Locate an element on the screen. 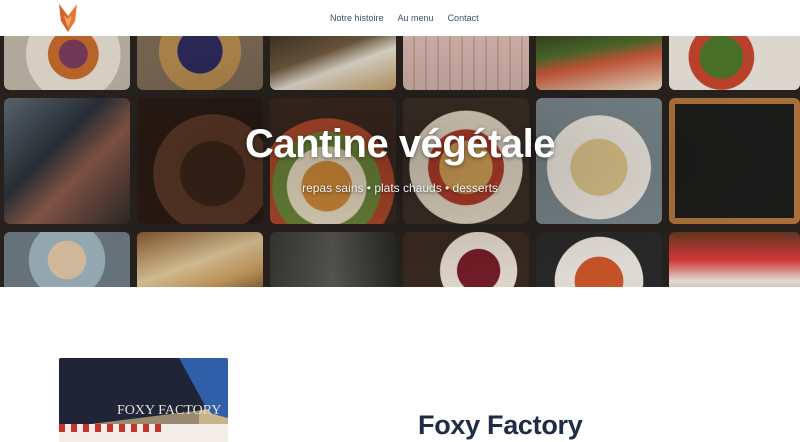  site-header: Notre histoire Au menu Contact is located at coordinates (400, 18).